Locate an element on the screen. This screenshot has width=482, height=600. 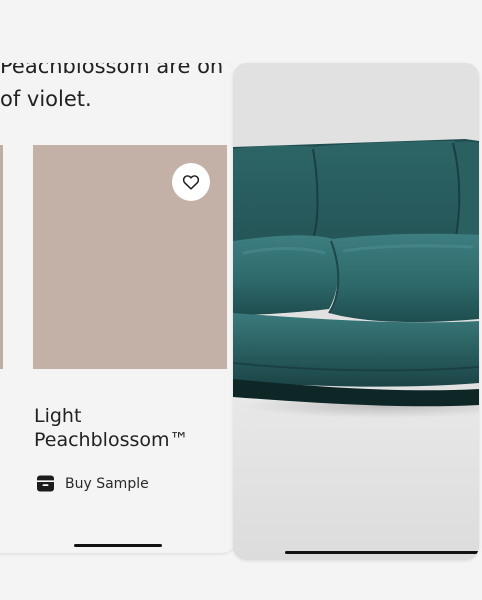
buy-sample-label: Buy Sample is located at coordinates (107, 483).